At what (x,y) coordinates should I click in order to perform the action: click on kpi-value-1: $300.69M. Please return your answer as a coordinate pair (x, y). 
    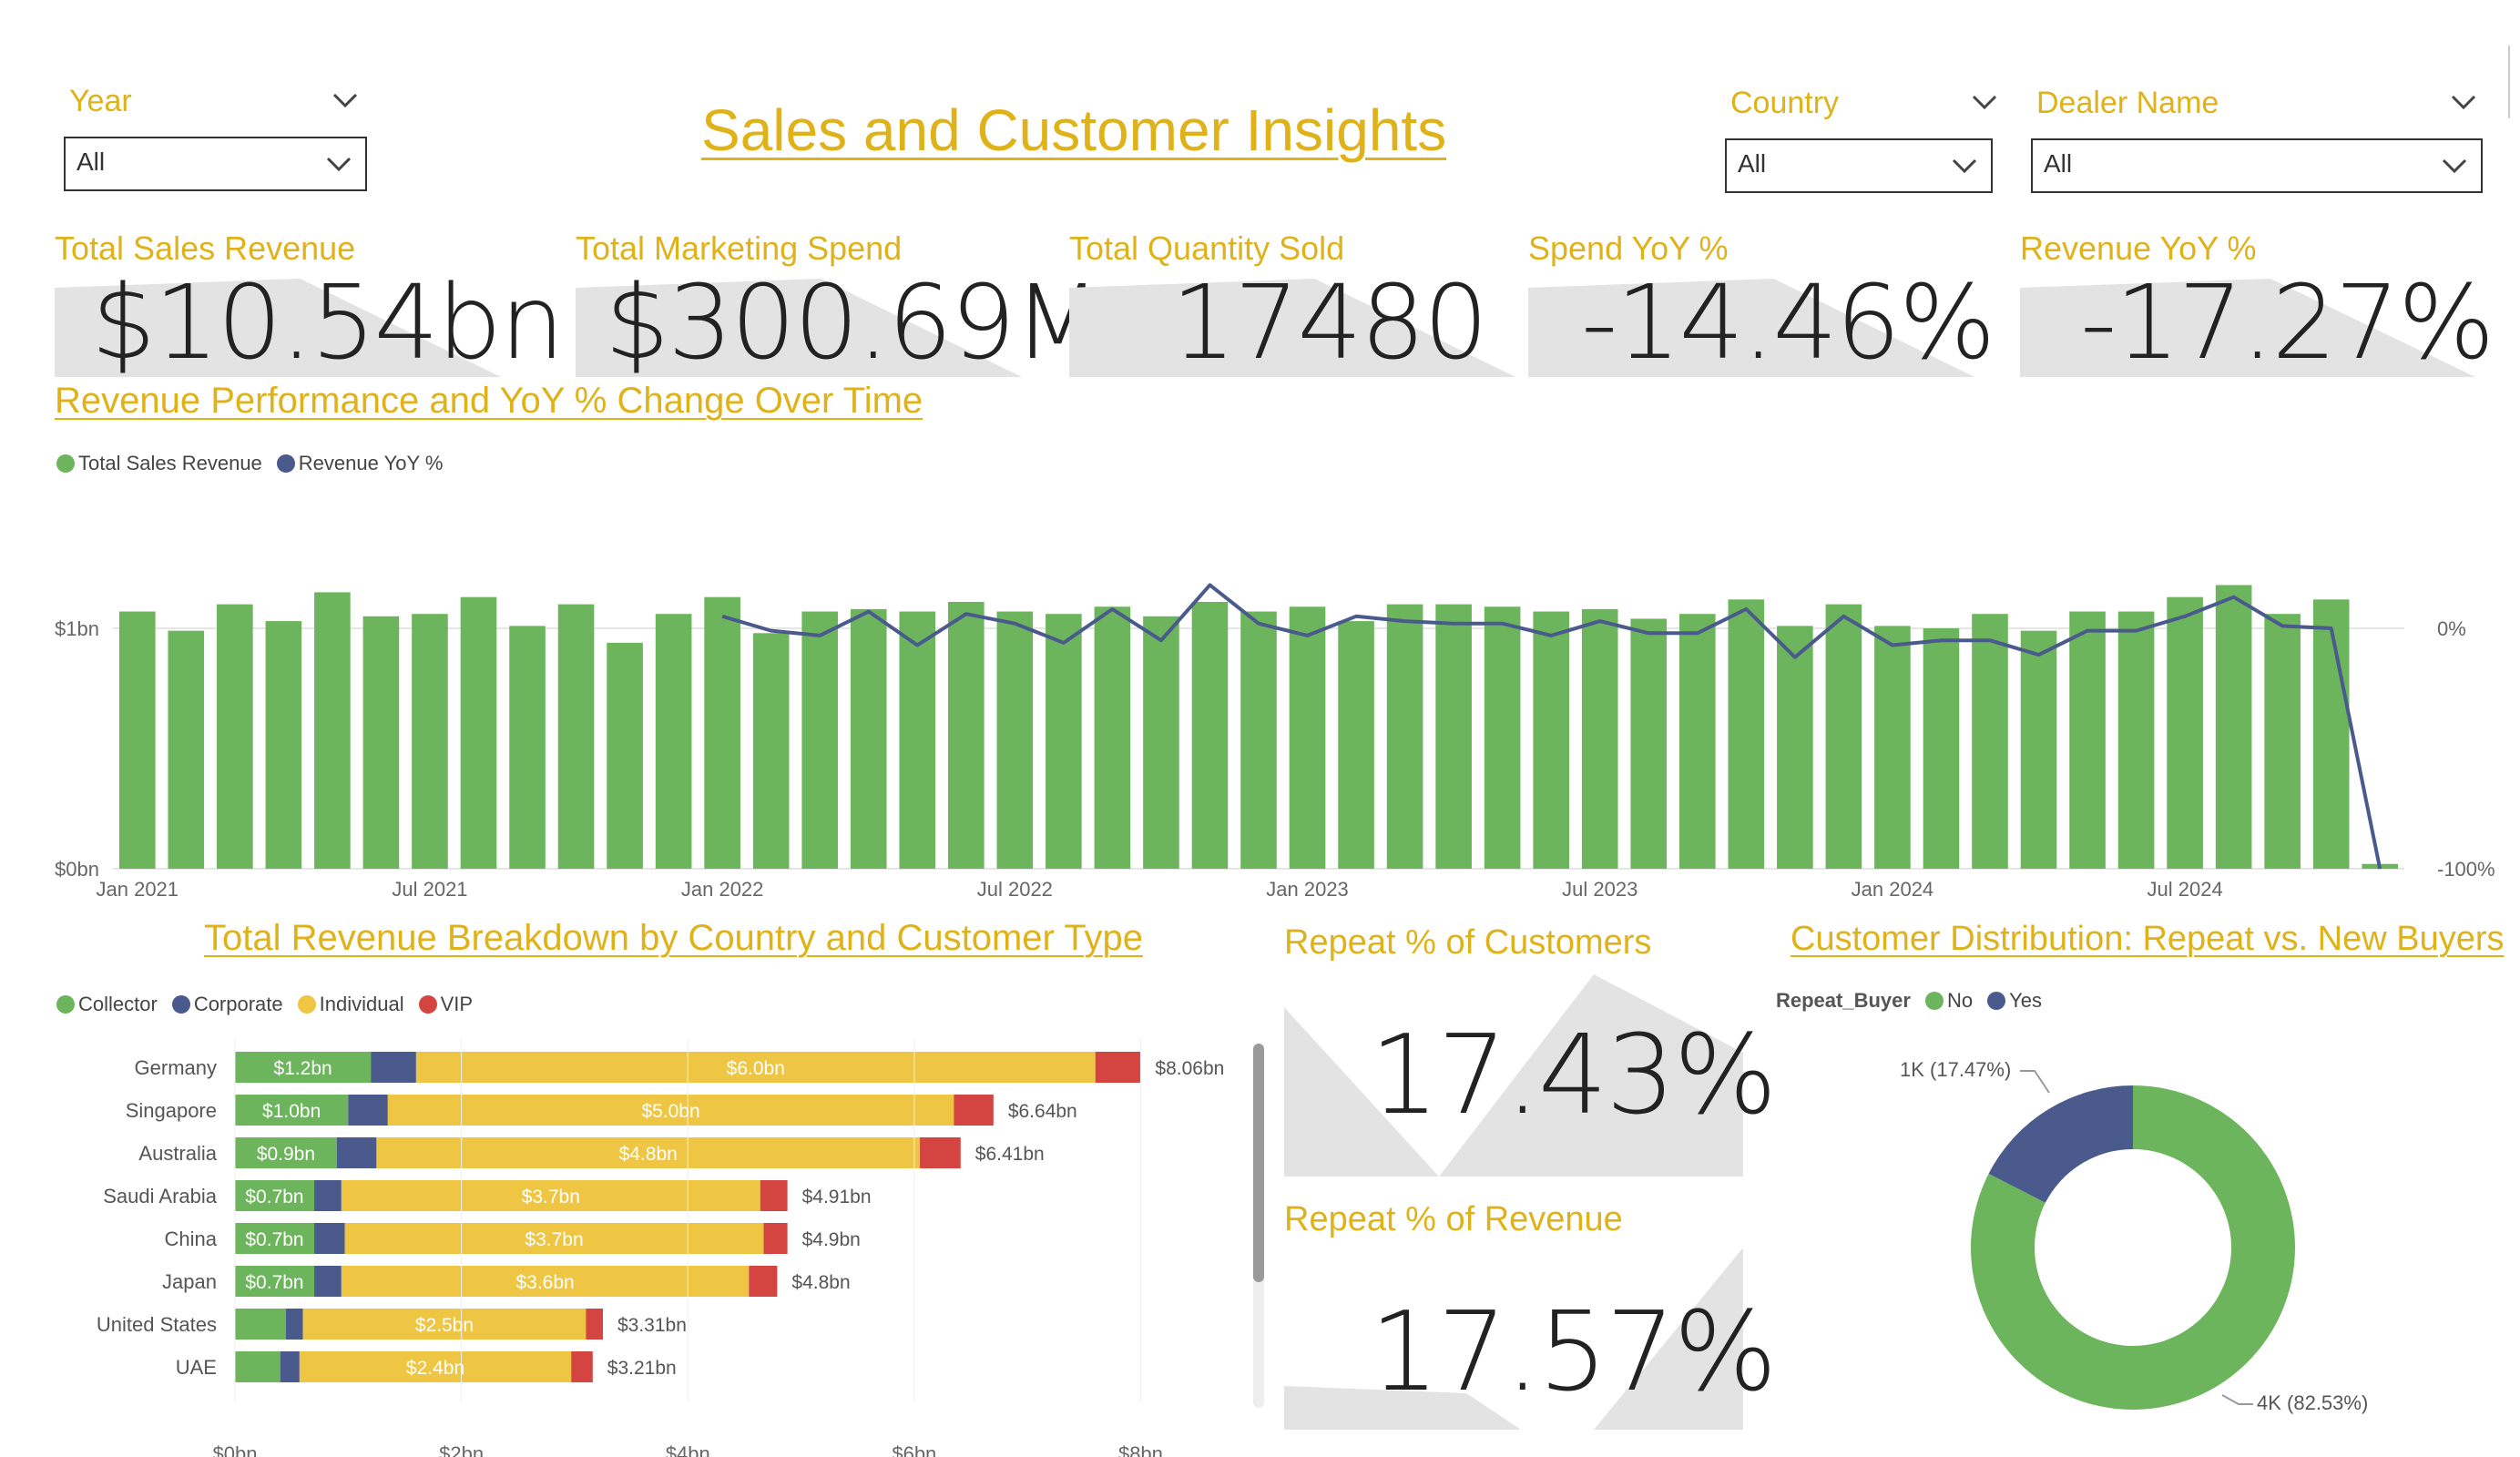
    Looking at the image, I should click on (853, 323).